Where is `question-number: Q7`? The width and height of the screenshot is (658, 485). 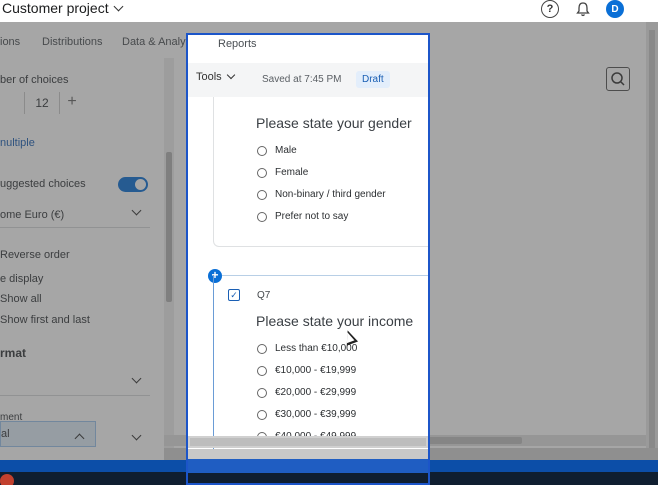 question-number: Q7 is located at coordinates (264, 295).